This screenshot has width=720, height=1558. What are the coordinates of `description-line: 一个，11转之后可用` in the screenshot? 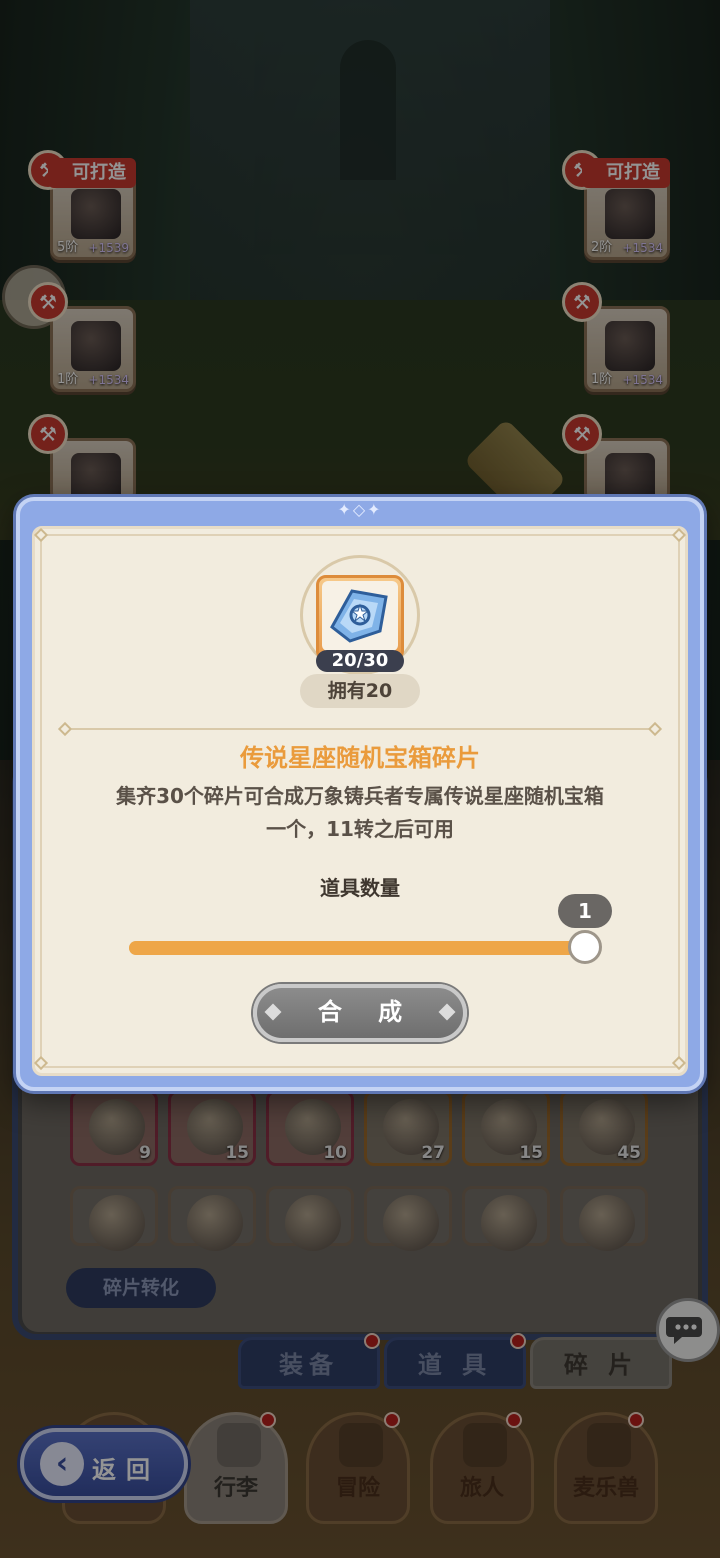 It's located at (360, 829).